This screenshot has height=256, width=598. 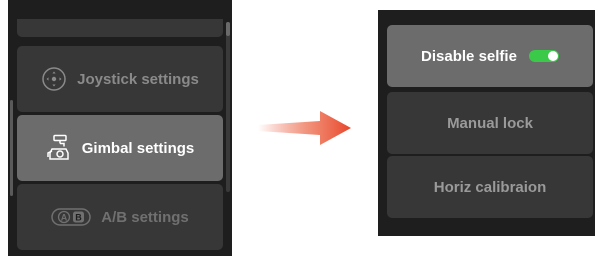 What do you see at coordinates (469, 56) in the screenshot?
I see `menu-item-label: Disable selfie` at bounding box center [469, 56].